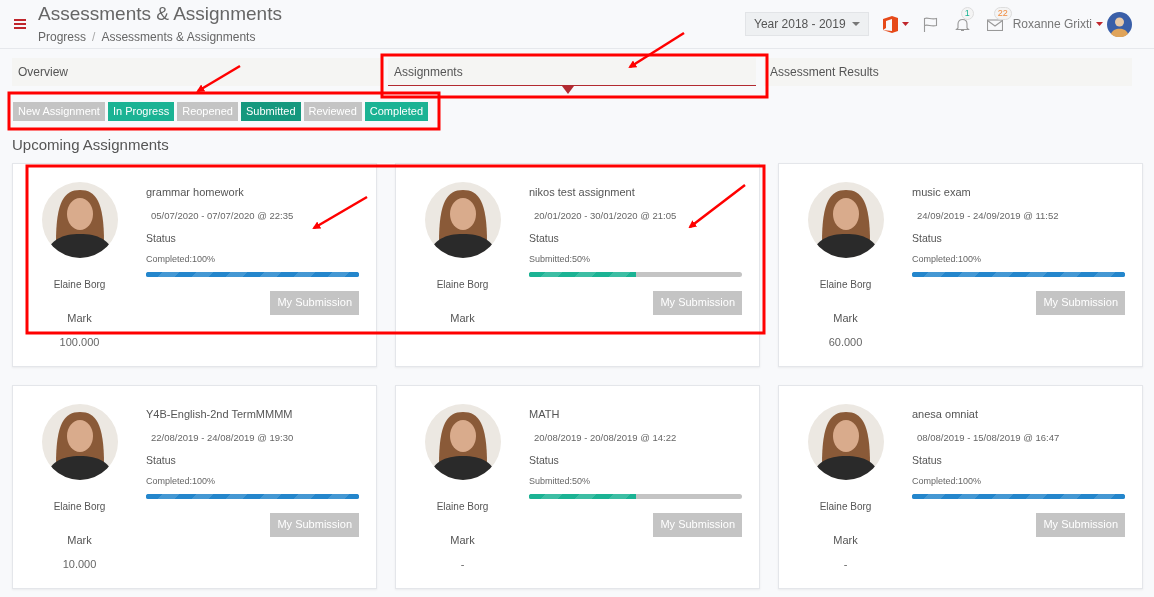  What do you see at coordinates (79, 564) in the screenshot?
I see `mark-value: 10.000` at bounding box center [79, 564].